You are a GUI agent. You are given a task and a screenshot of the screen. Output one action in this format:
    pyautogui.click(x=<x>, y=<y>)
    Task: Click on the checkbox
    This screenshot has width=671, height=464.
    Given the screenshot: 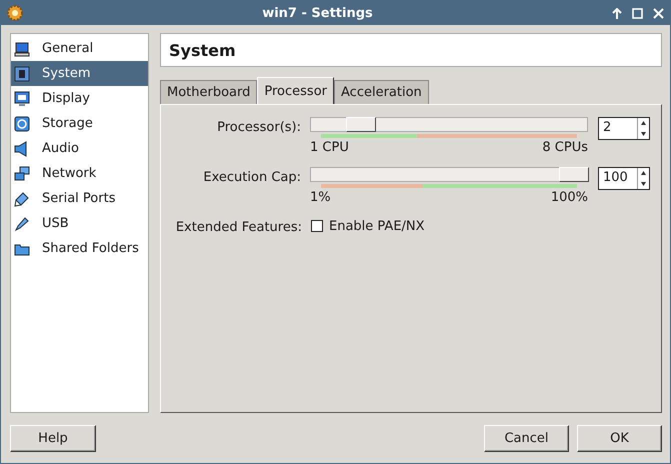 What is the action you would take?
    pyautogui.click(x=317, y=226)
    